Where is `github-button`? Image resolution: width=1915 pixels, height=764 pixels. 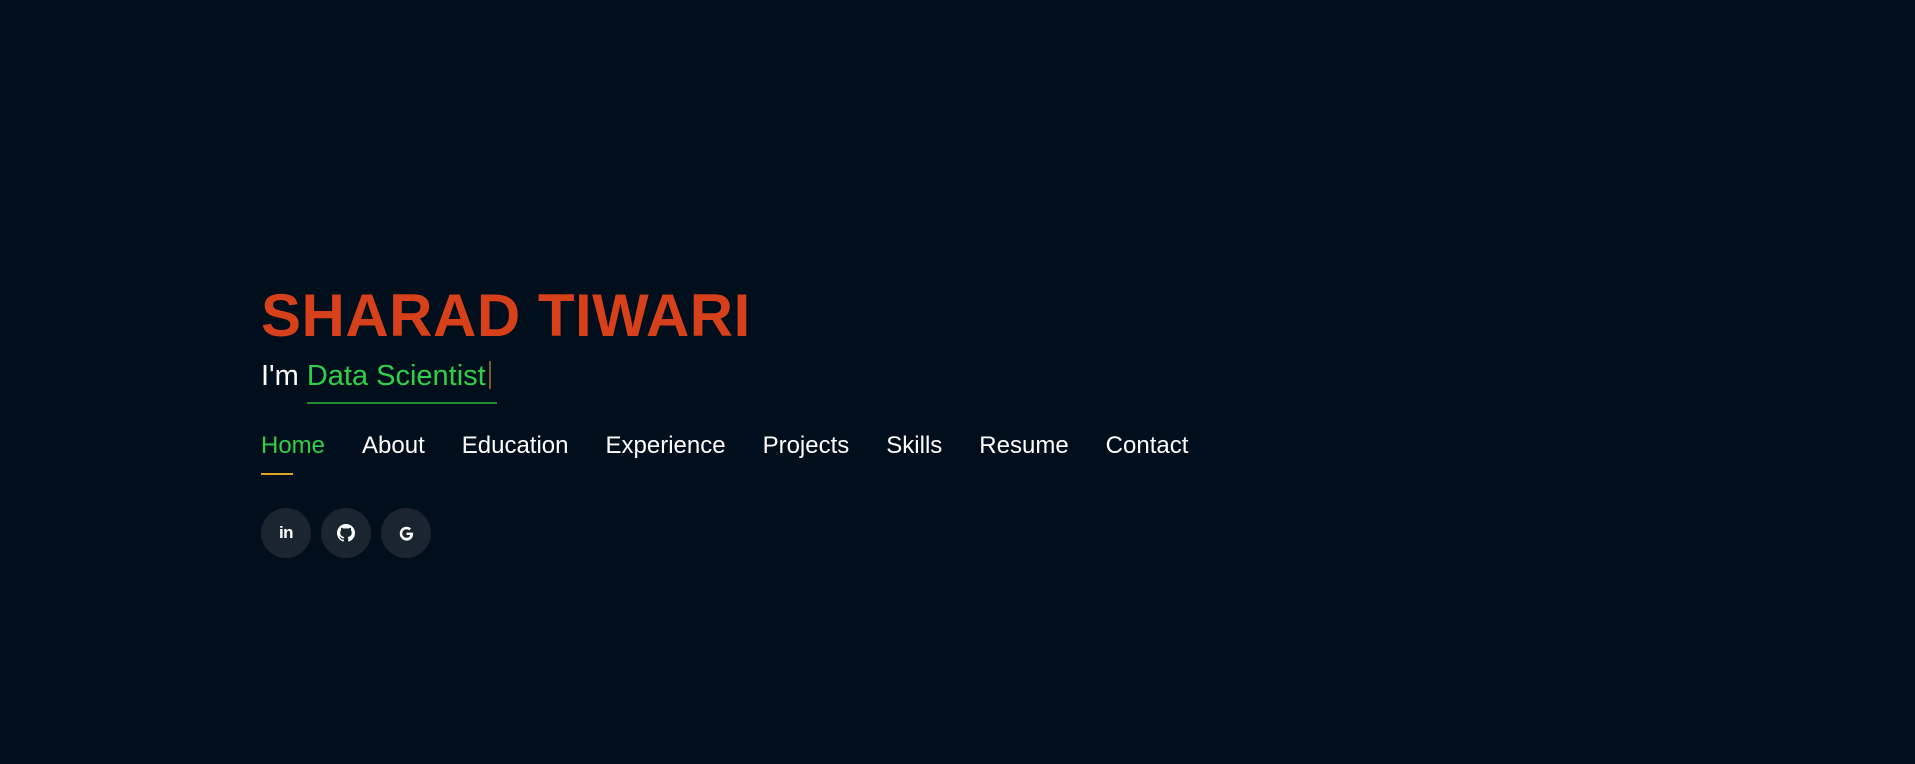
github-button is located at coordinates (346, 533).